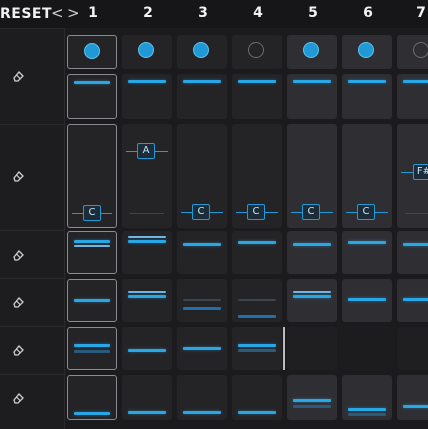  Describe the element at coordinates (32, 350) in the screenshot. I see `row-label-row6` at that location.